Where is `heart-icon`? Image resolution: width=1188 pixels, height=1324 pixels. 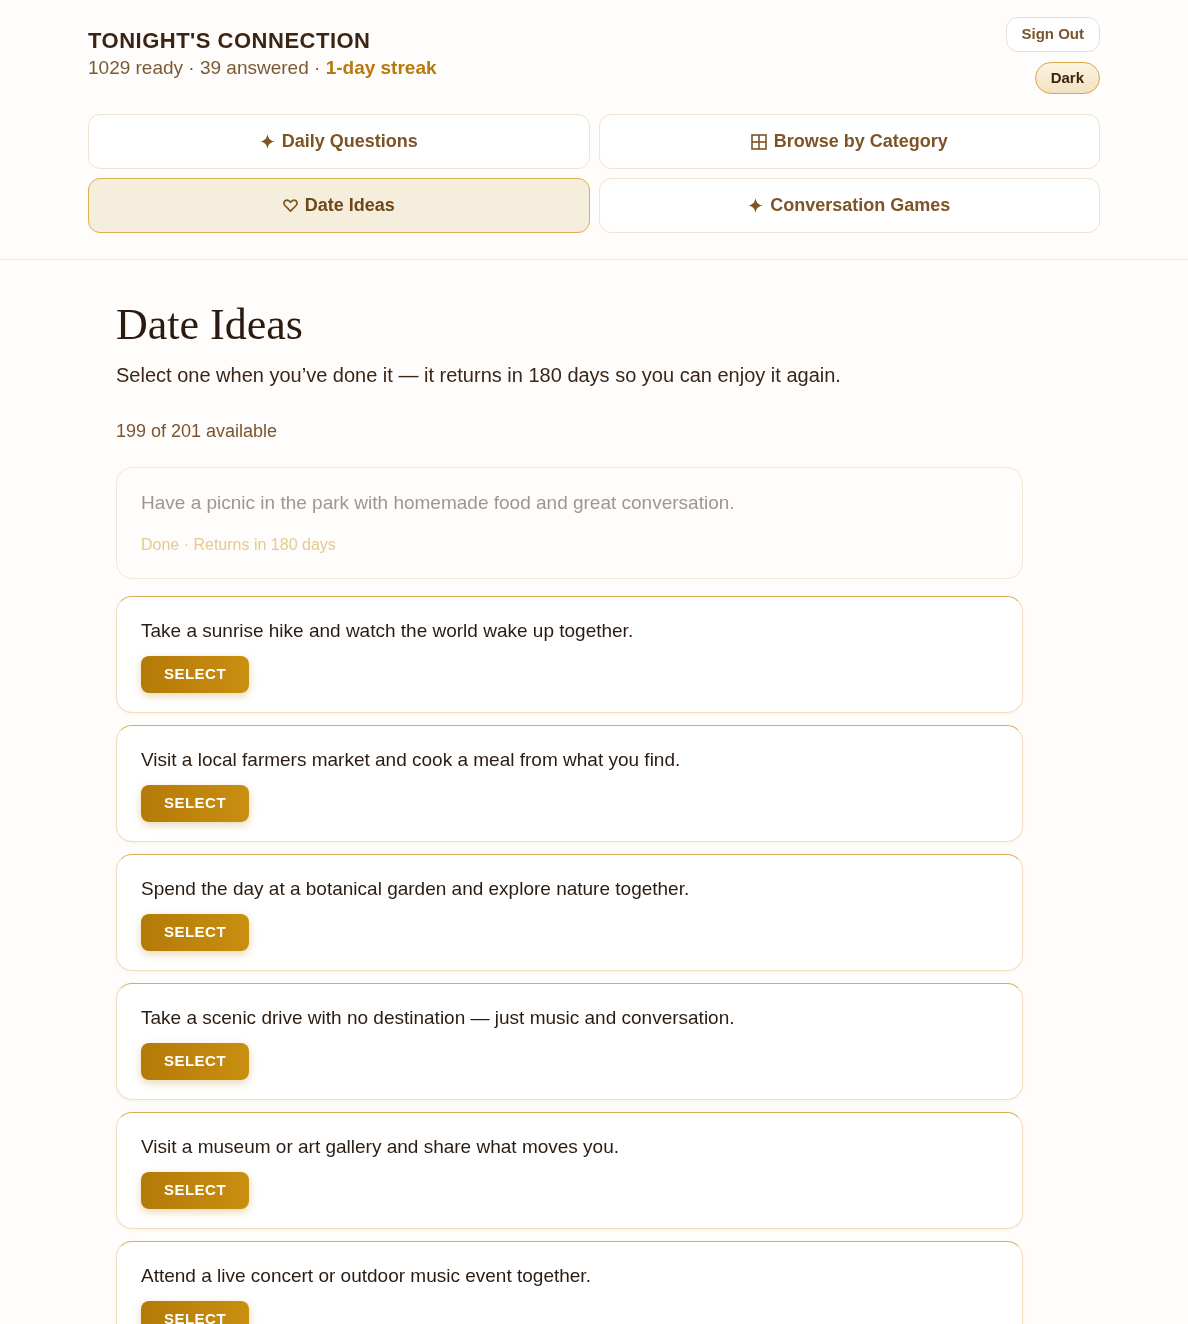
heart-icon is located at coordinates (290, 205).